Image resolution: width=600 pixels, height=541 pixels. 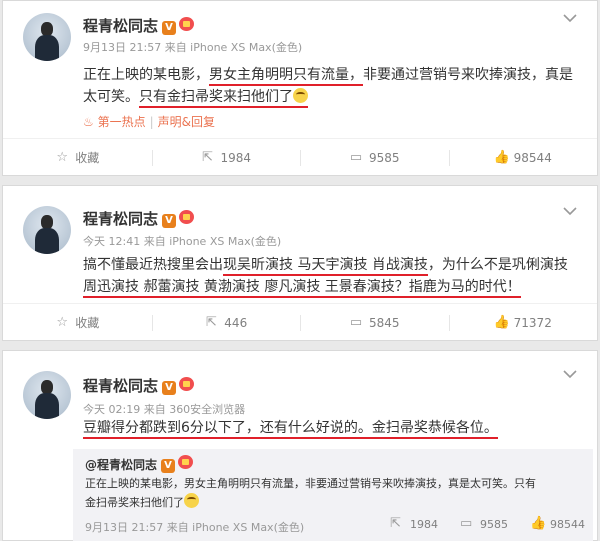 What do you see at coordinates (497, 265) in the screenshot?
I see `text-segment: ，为什么不是巩俐演技` at bounding box center [497, 265].